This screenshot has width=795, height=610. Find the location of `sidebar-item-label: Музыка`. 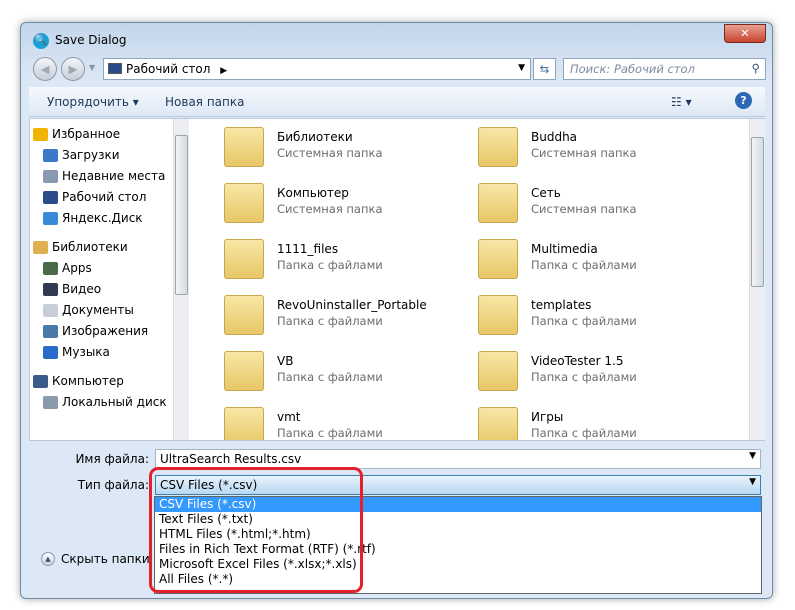

sidebar-item-label: Музыка is located at coordinates (86, 352).